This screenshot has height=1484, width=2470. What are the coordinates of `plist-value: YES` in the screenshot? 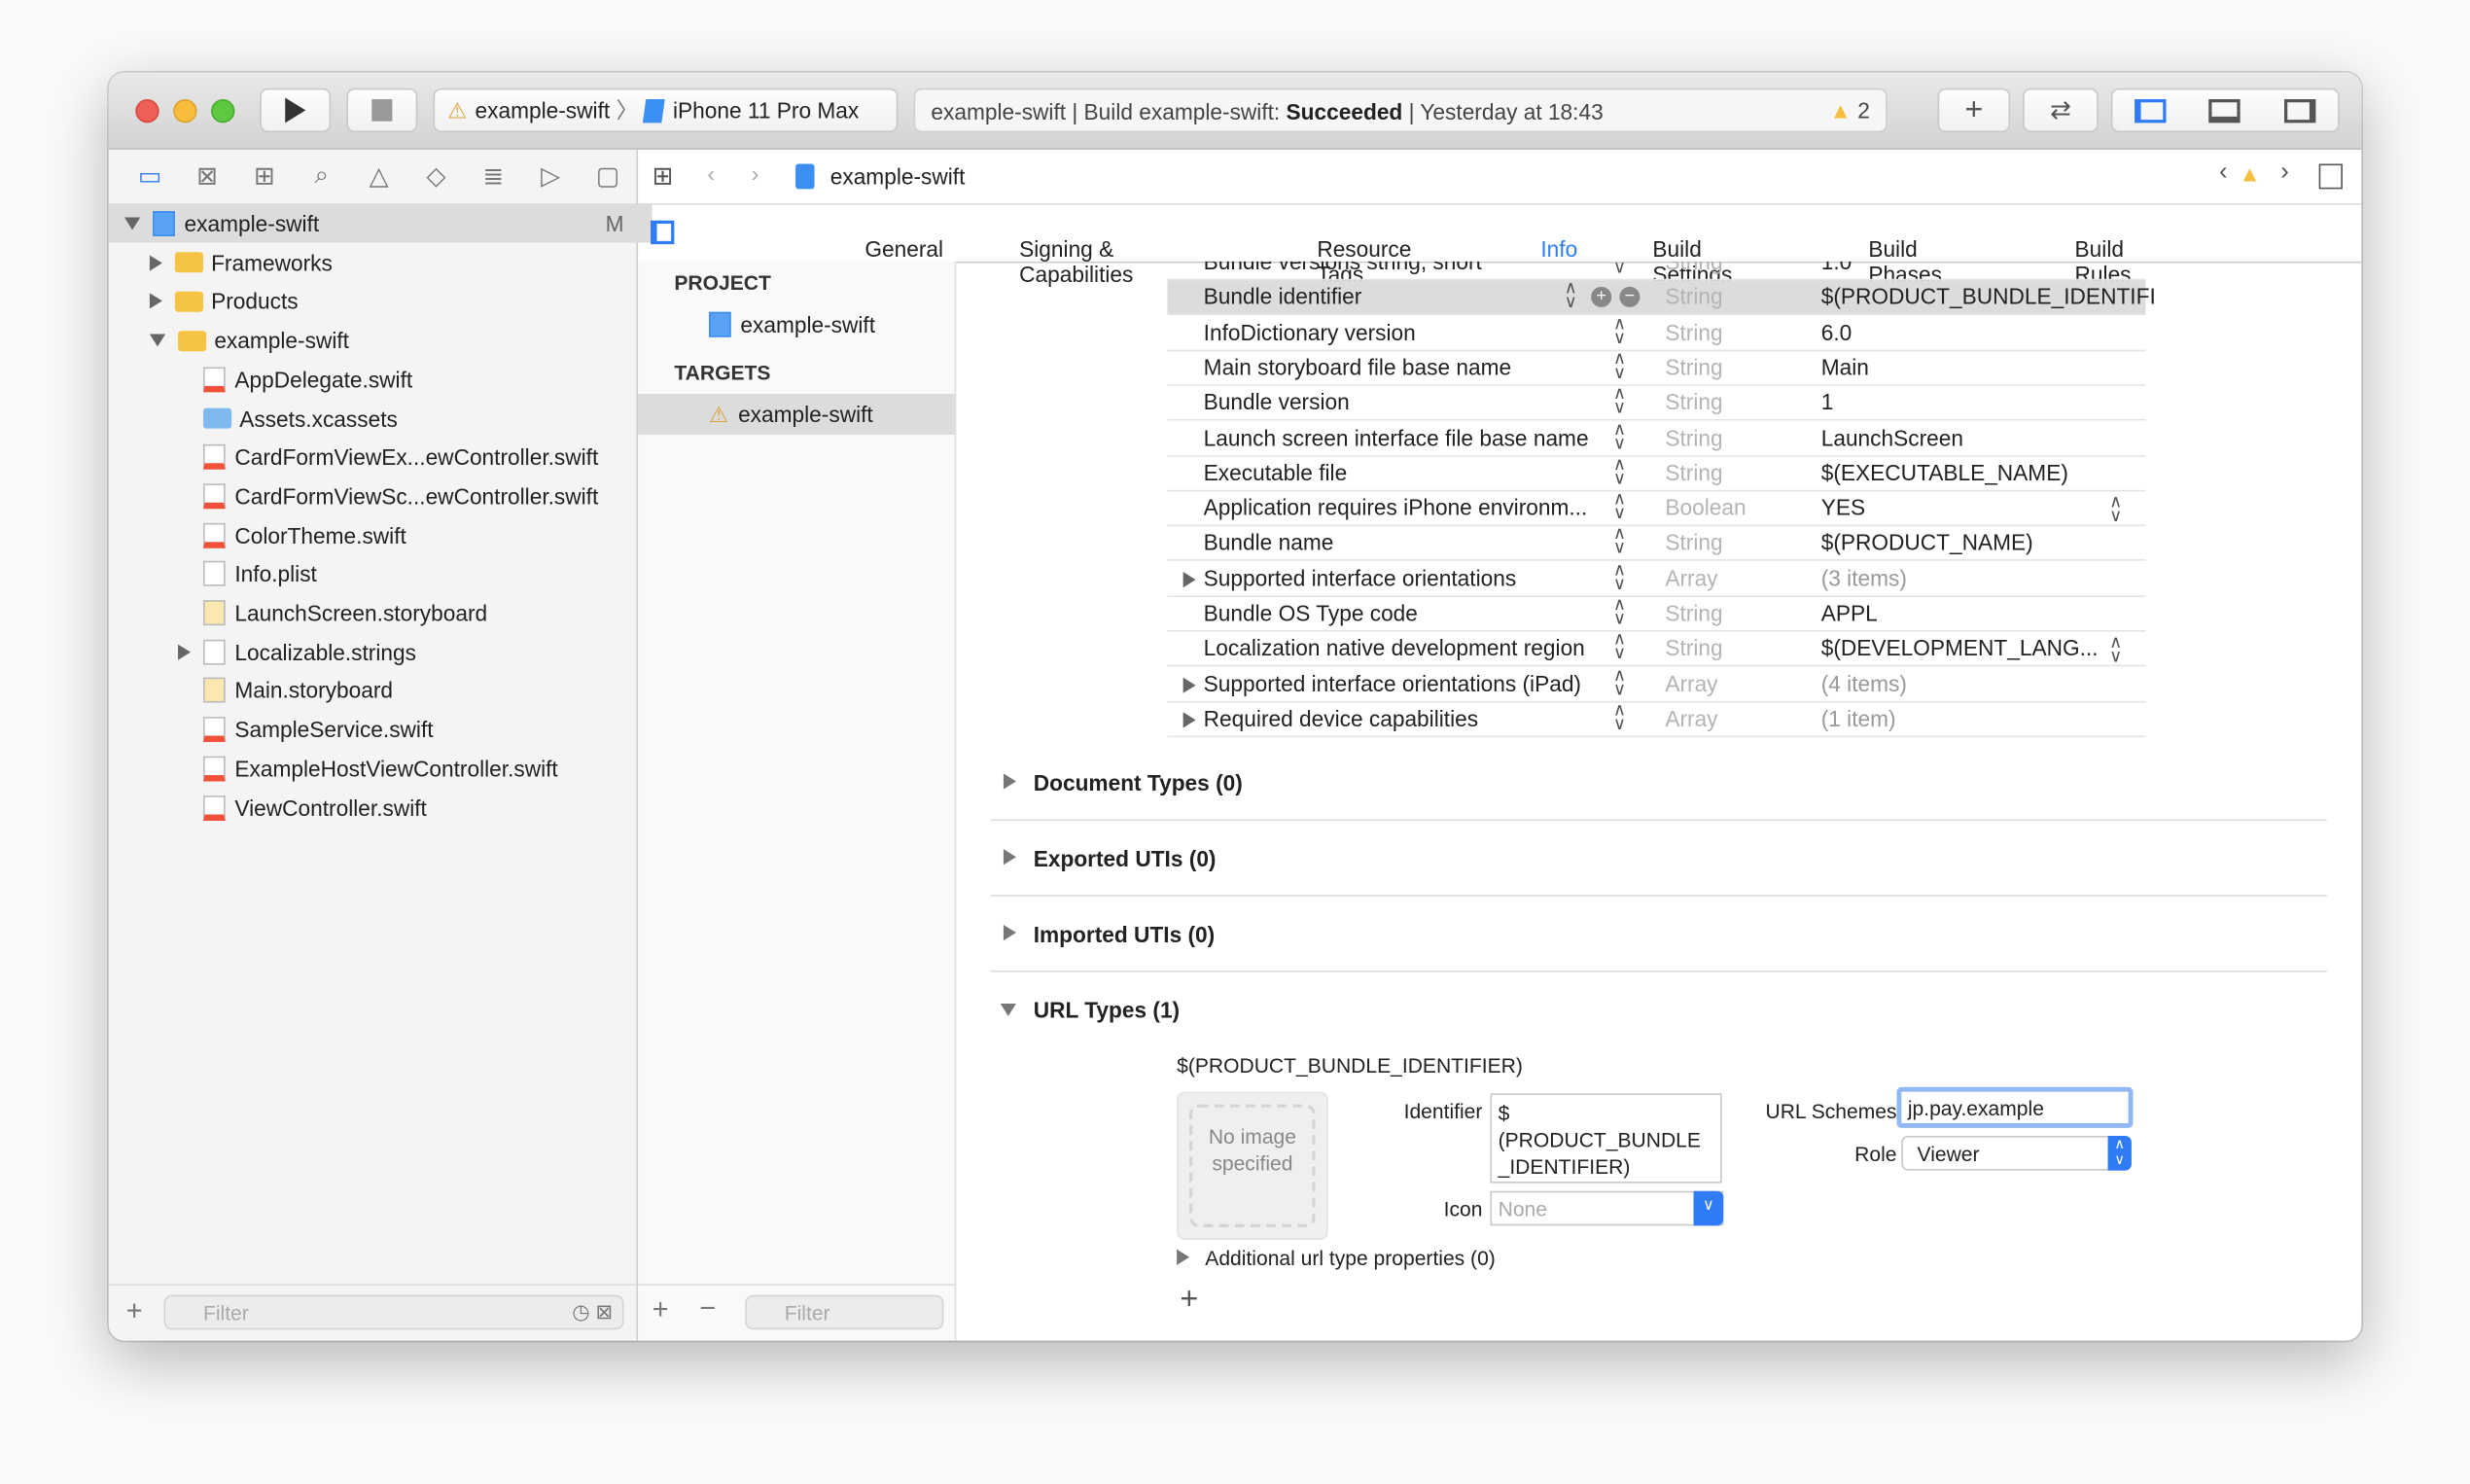 It's located at (1843, 508).